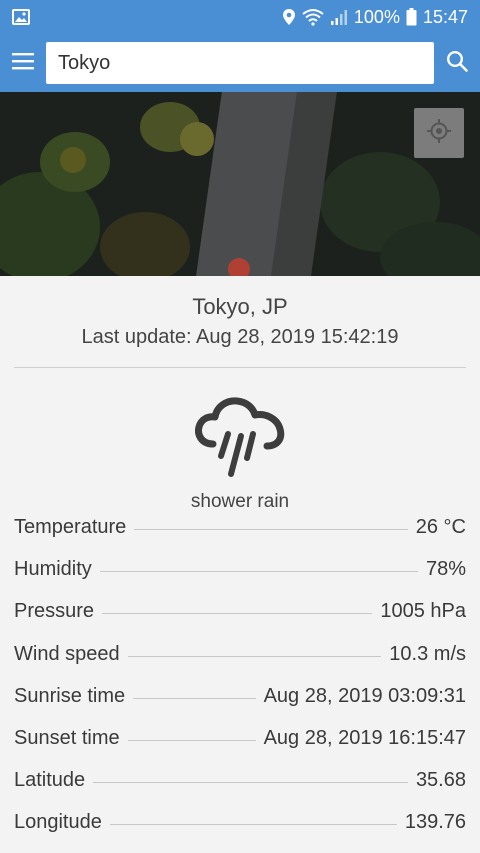 The image size is (480, 853). Describe the element at coordinates (376, 16) in the screenshot. I see `battery-percent: 100%` at that location.